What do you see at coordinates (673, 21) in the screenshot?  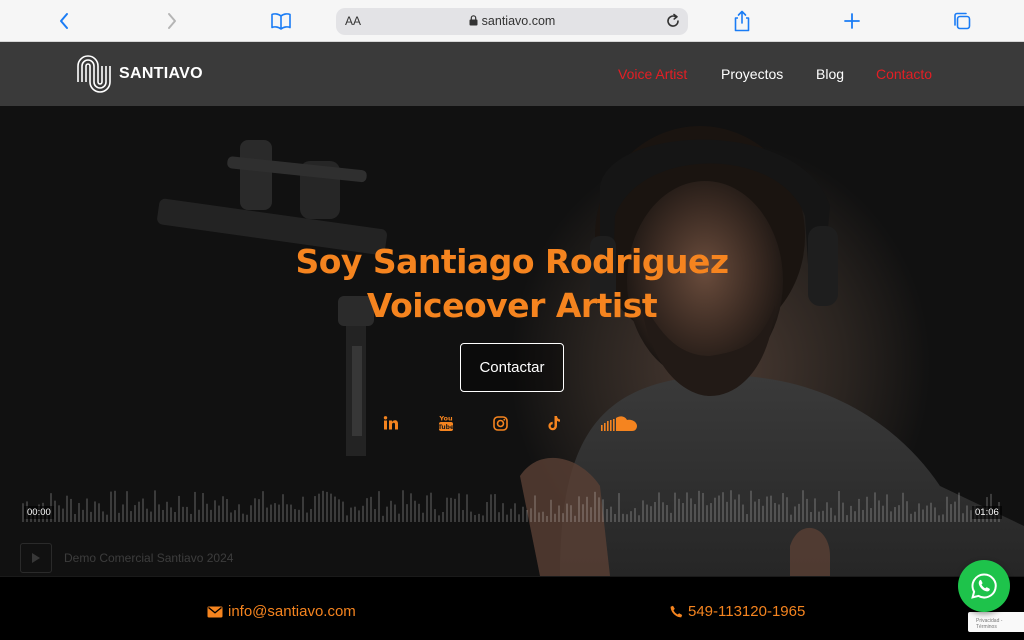 I see `reload-icon` at bounding box center [673, 21].